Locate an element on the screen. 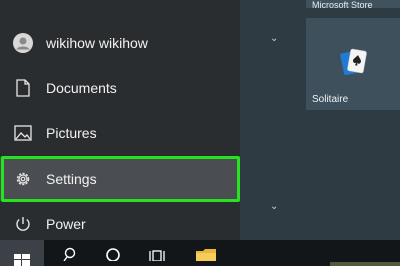  task-view-icon is located at coordinates (157, 253).